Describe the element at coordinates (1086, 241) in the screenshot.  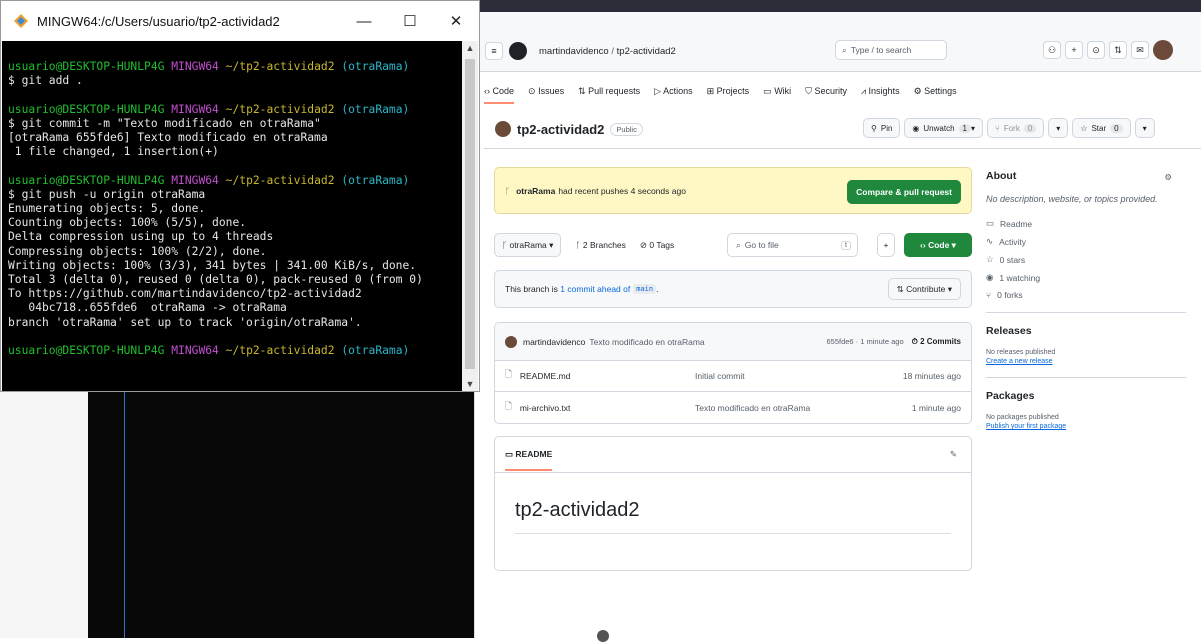
I see `activity-link: ∿ Activity` at that location.